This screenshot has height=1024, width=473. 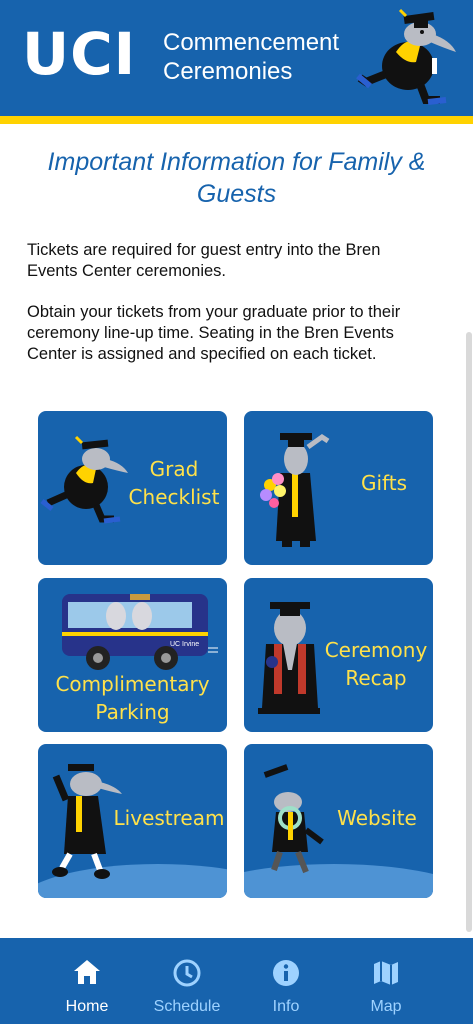 What do you see at coordinates (286, 973) in the screenshot?
I see `info-icon` at bounding box center [286, 973].